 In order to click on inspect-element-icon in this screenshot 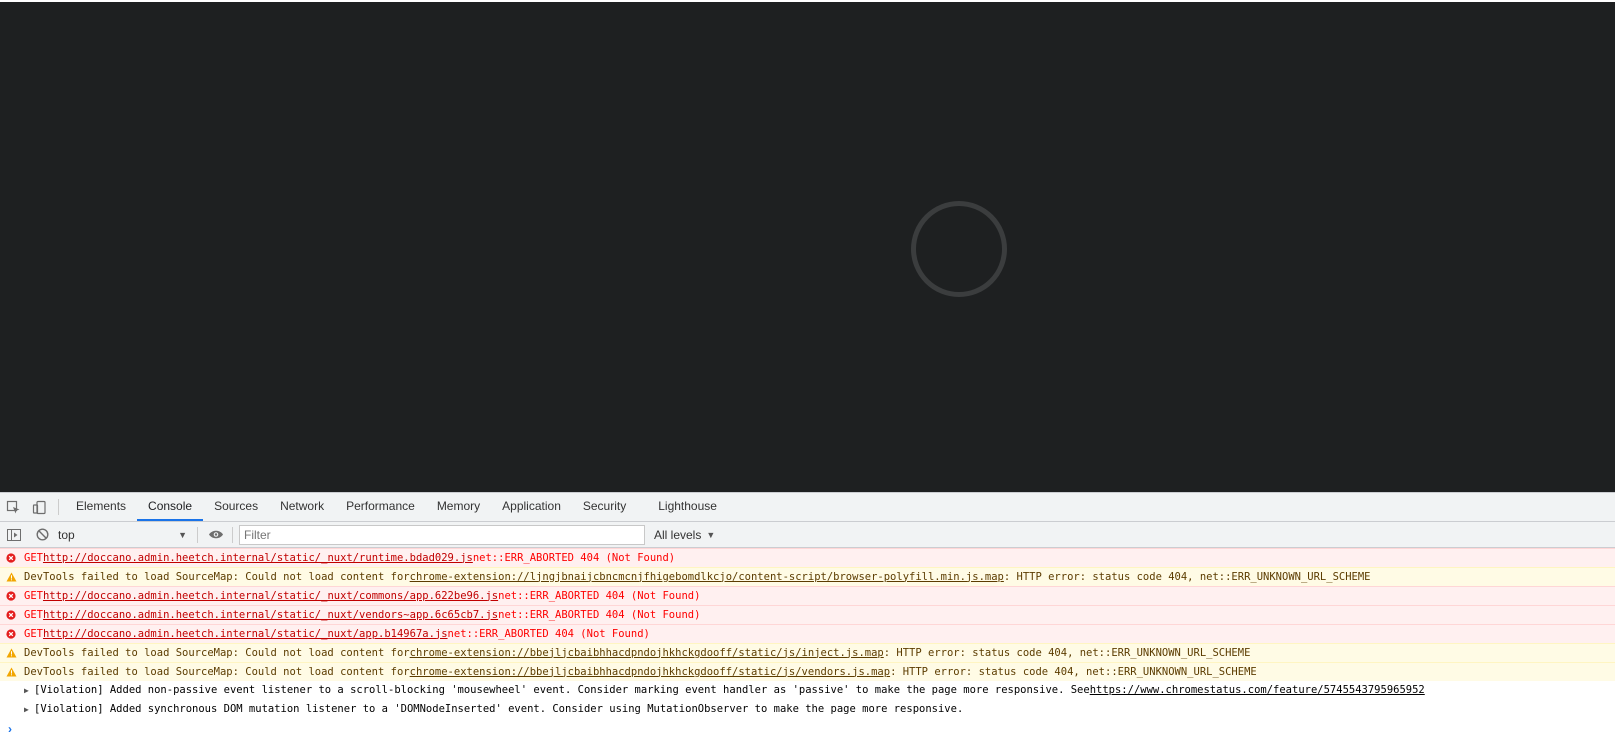, I will do `click(13, 507)`.